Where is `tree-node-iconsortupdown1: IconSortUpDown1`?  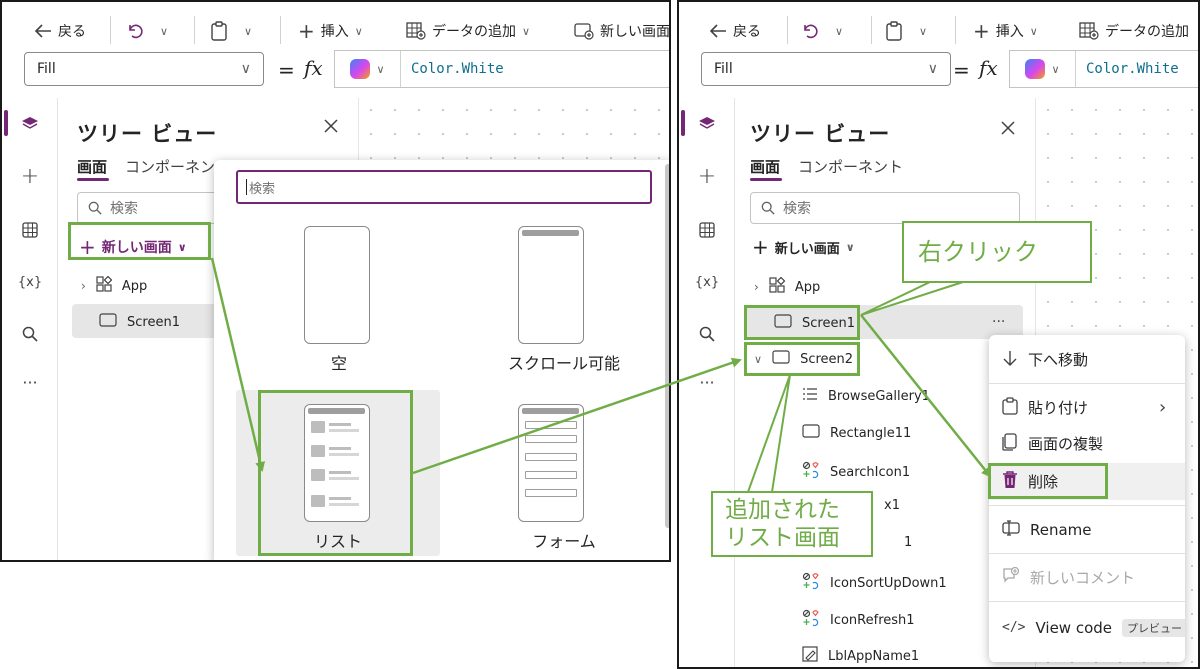 tree-node-iconsortupdown1: IconSortUpDown1 is located at coordinates (874, 583).